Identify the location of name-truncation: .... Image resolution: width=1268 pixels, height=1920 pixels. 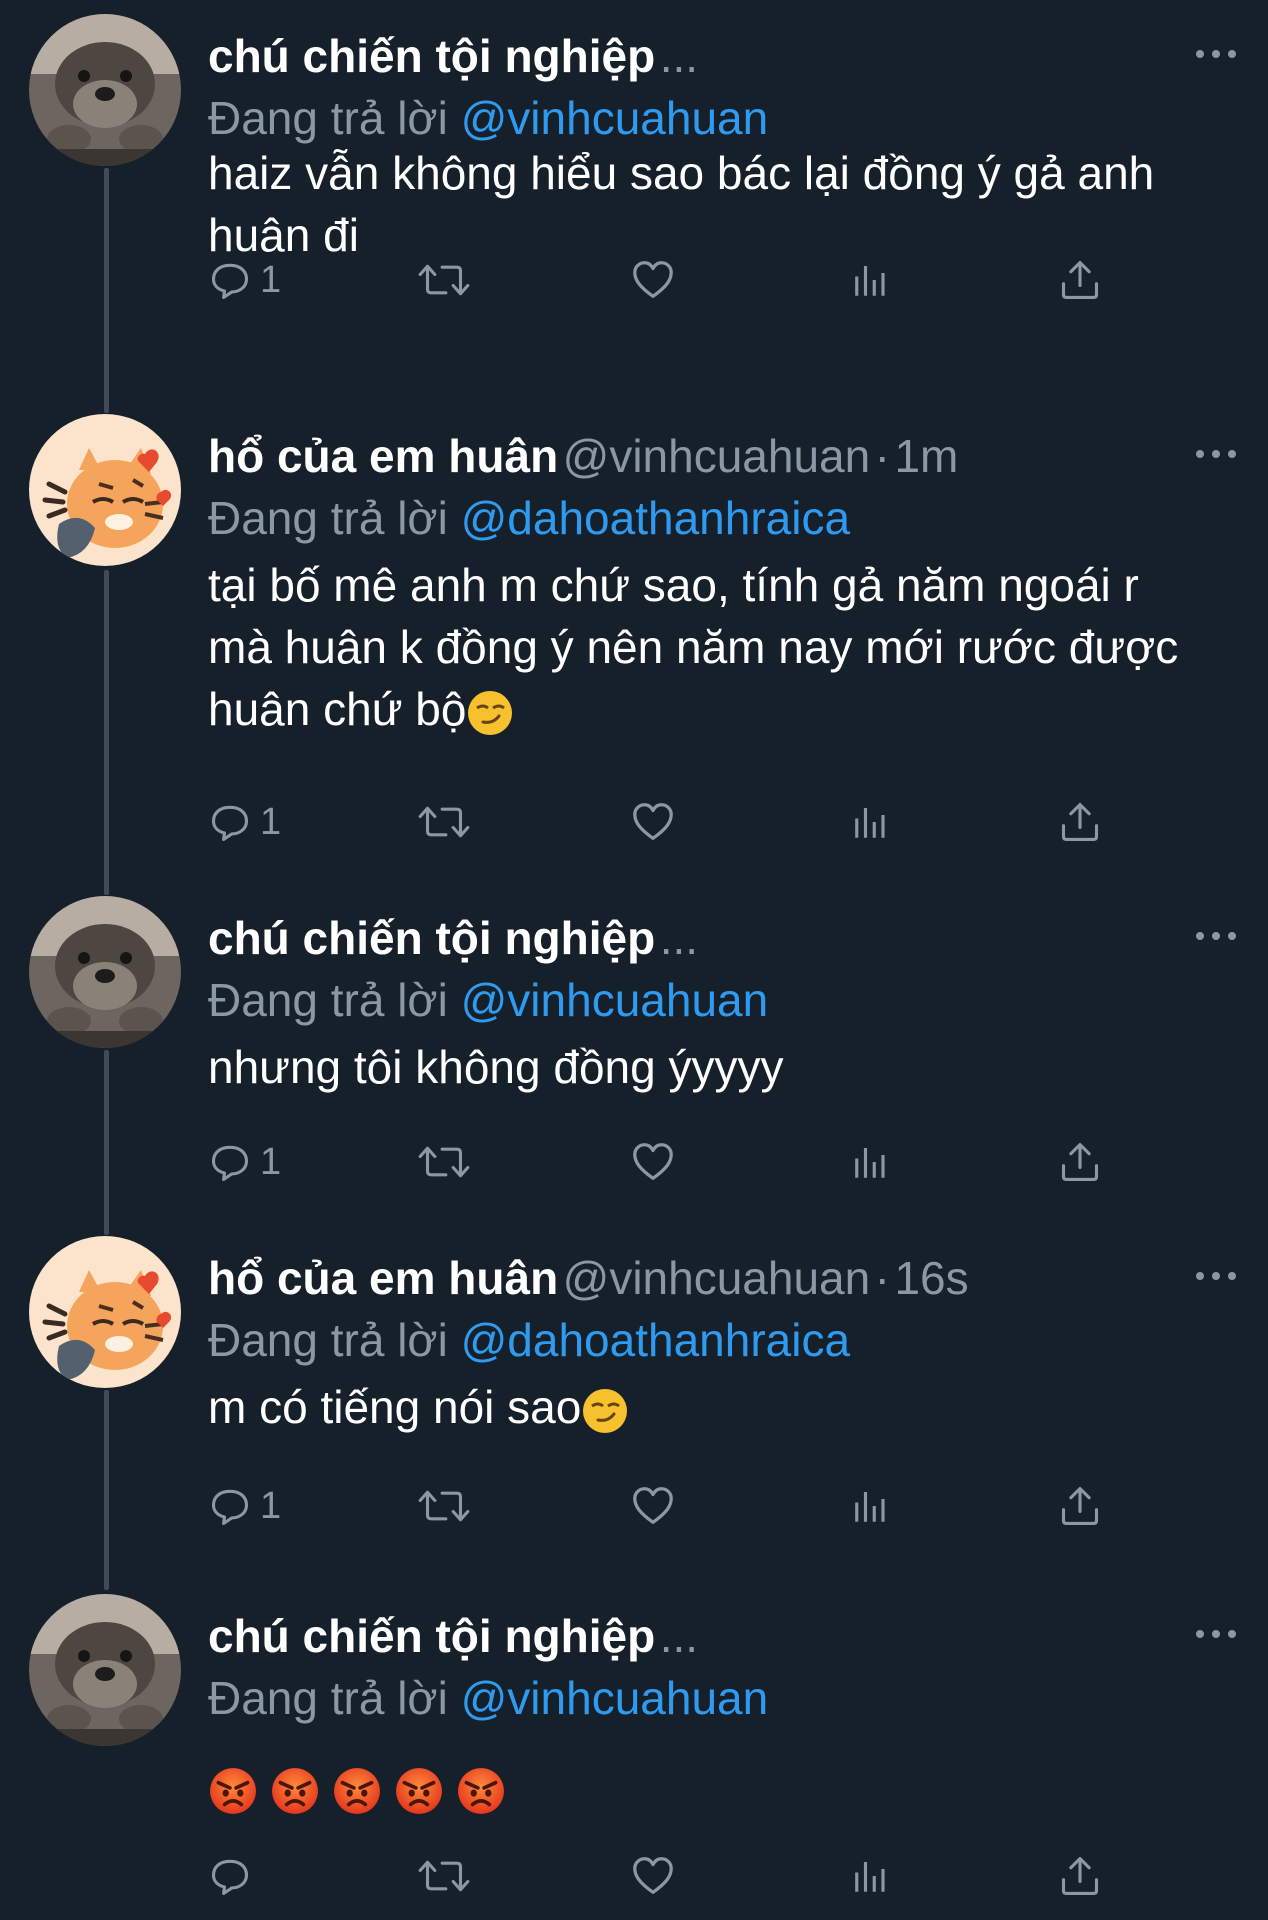
(679, 938).